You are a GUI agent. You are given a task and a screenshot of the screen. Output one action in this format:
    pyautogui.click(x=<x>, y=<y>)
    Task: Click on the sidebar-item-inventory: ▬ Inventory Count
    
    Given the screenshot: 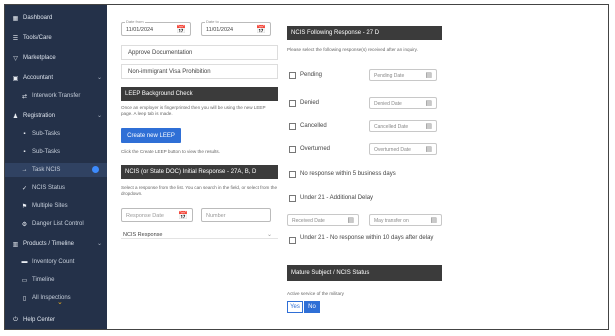 What is the action you would take?
    pyautogui.click(x=56, y=262)
    